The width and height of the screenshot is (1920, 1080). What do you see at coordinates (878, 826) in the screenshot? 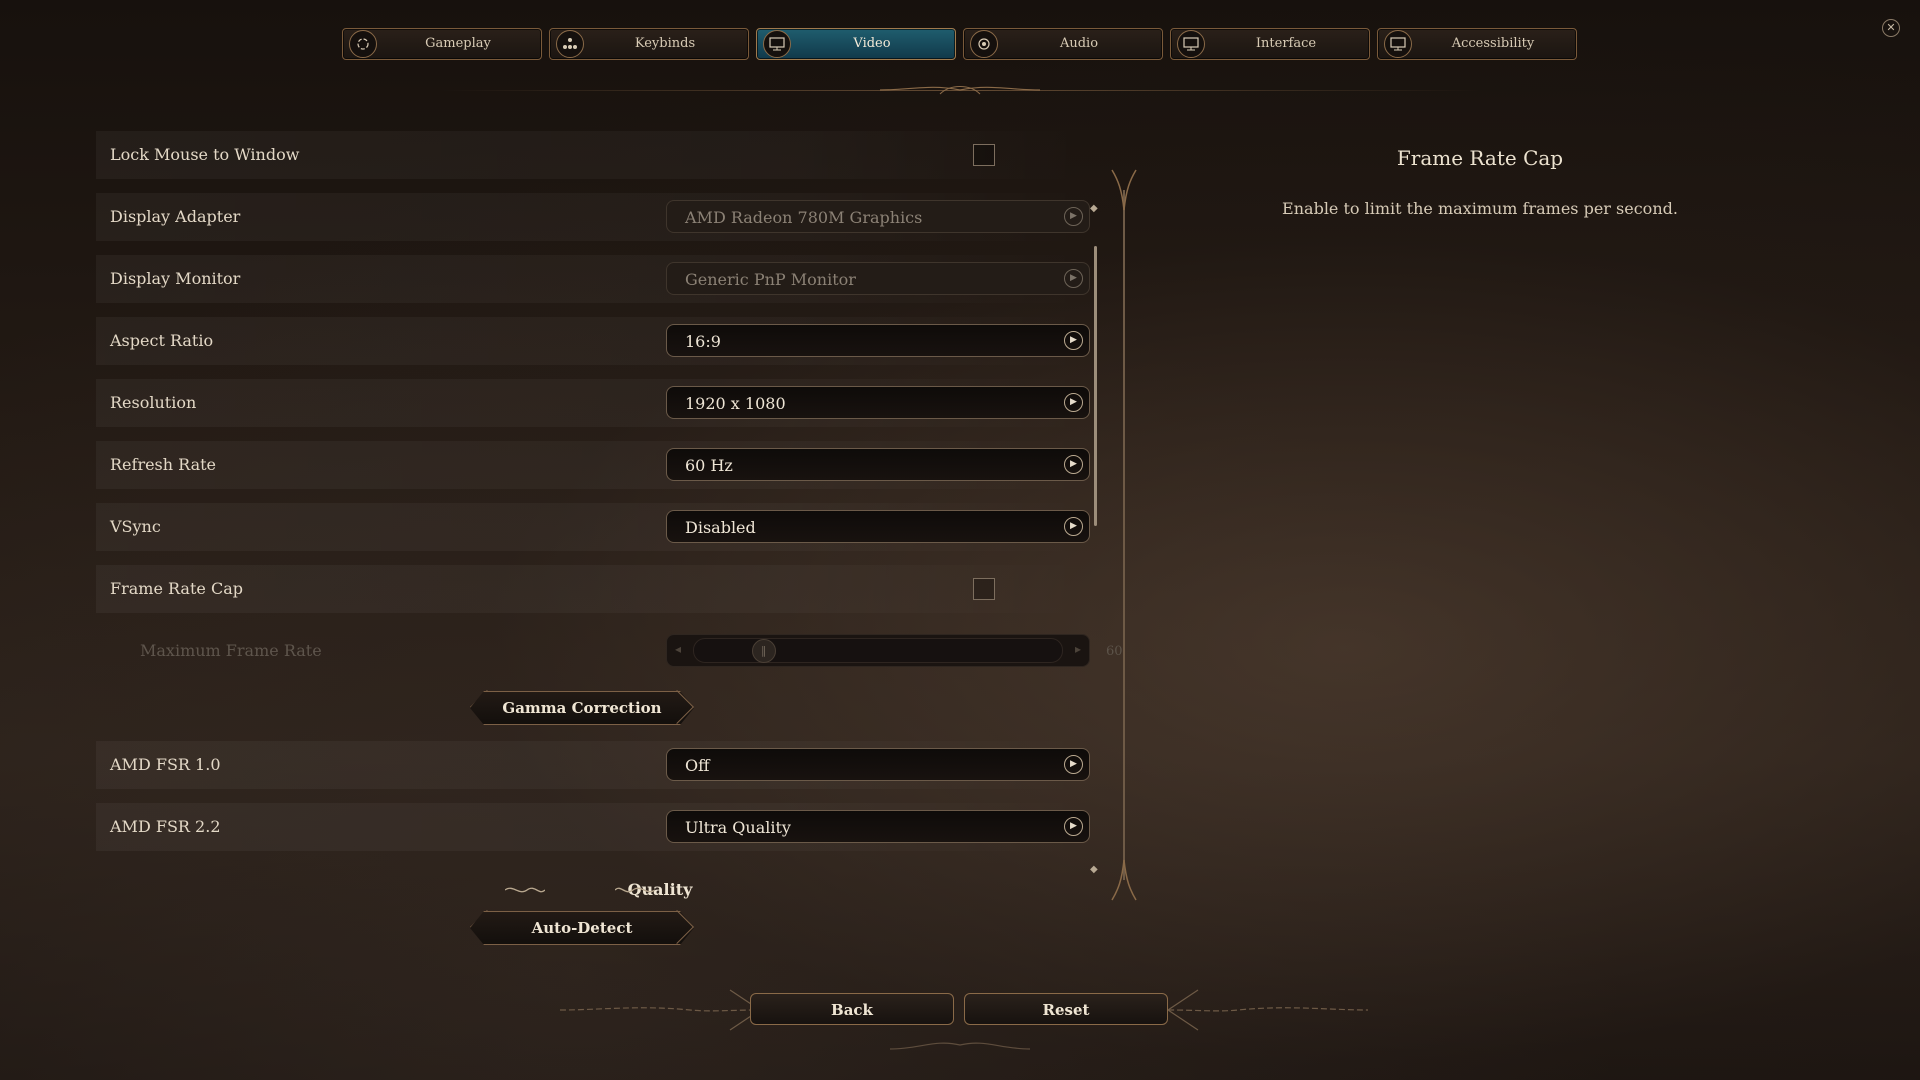
I see `fsr2-dropdown: Ultra Quality ▶` at bounding box center [878, 826].